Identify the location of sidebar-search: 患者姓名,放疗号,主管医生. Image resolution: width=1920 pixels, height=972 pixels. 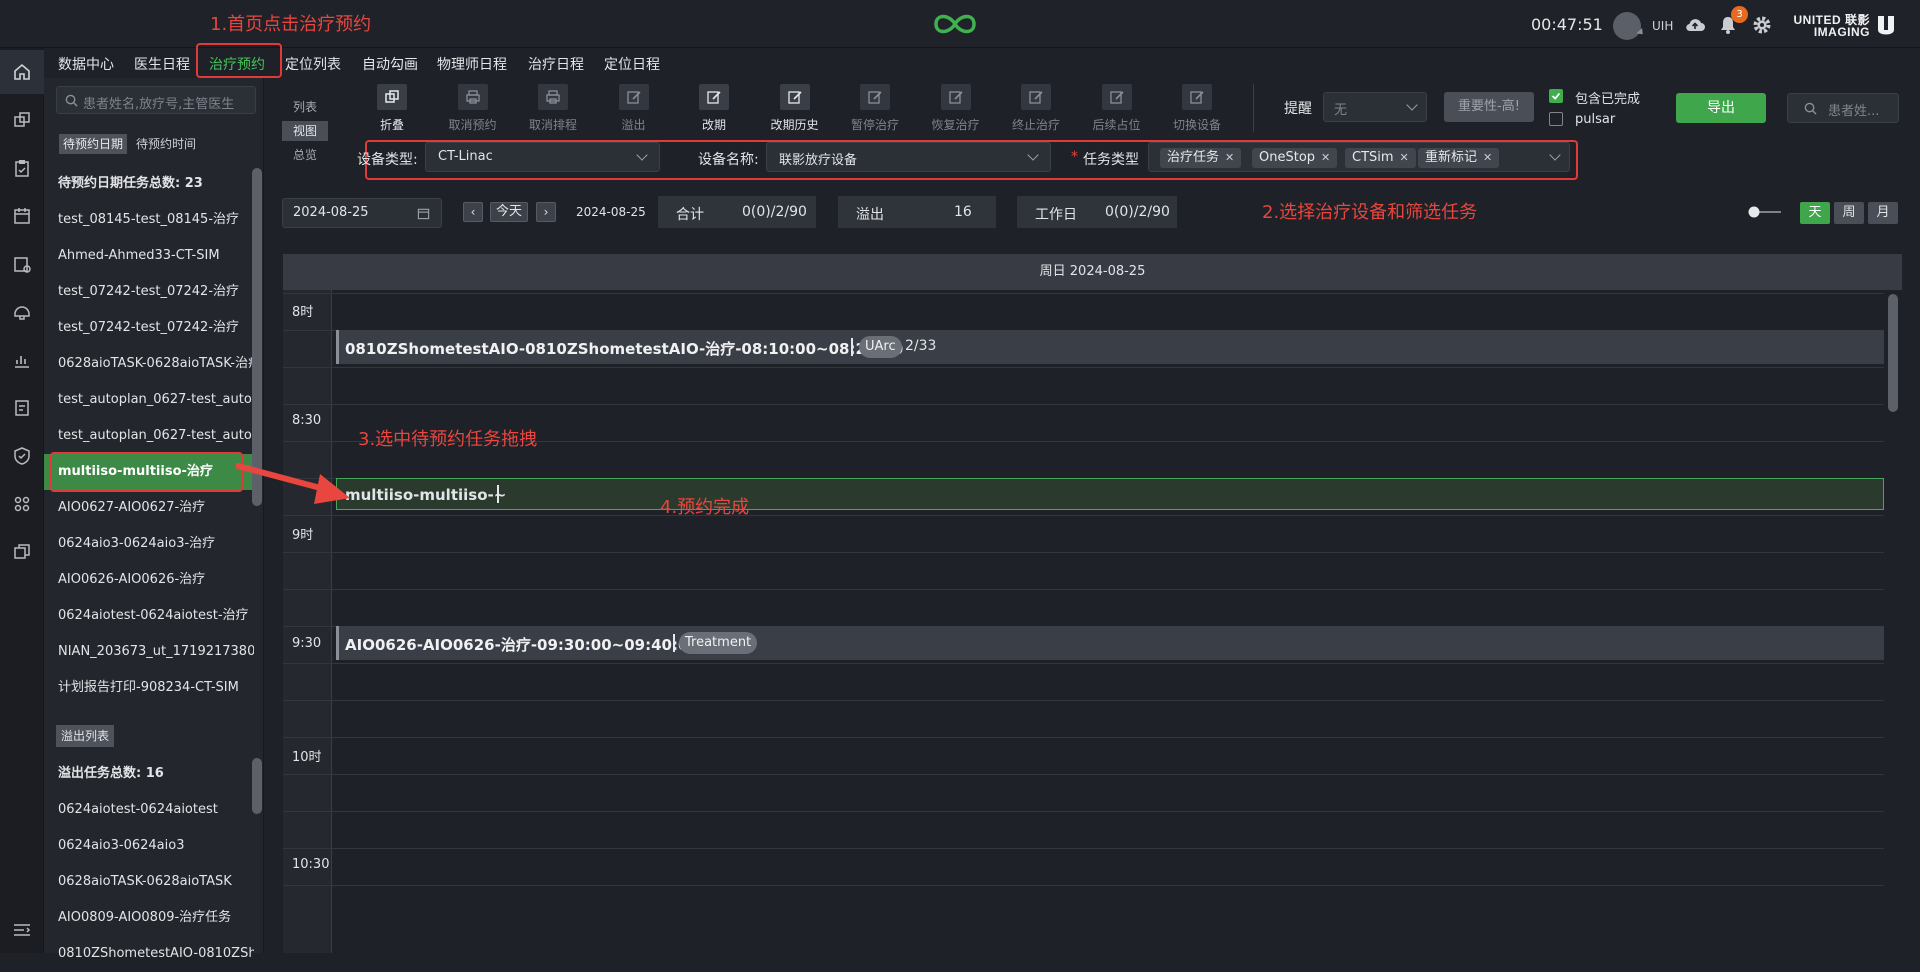
(156, 100).